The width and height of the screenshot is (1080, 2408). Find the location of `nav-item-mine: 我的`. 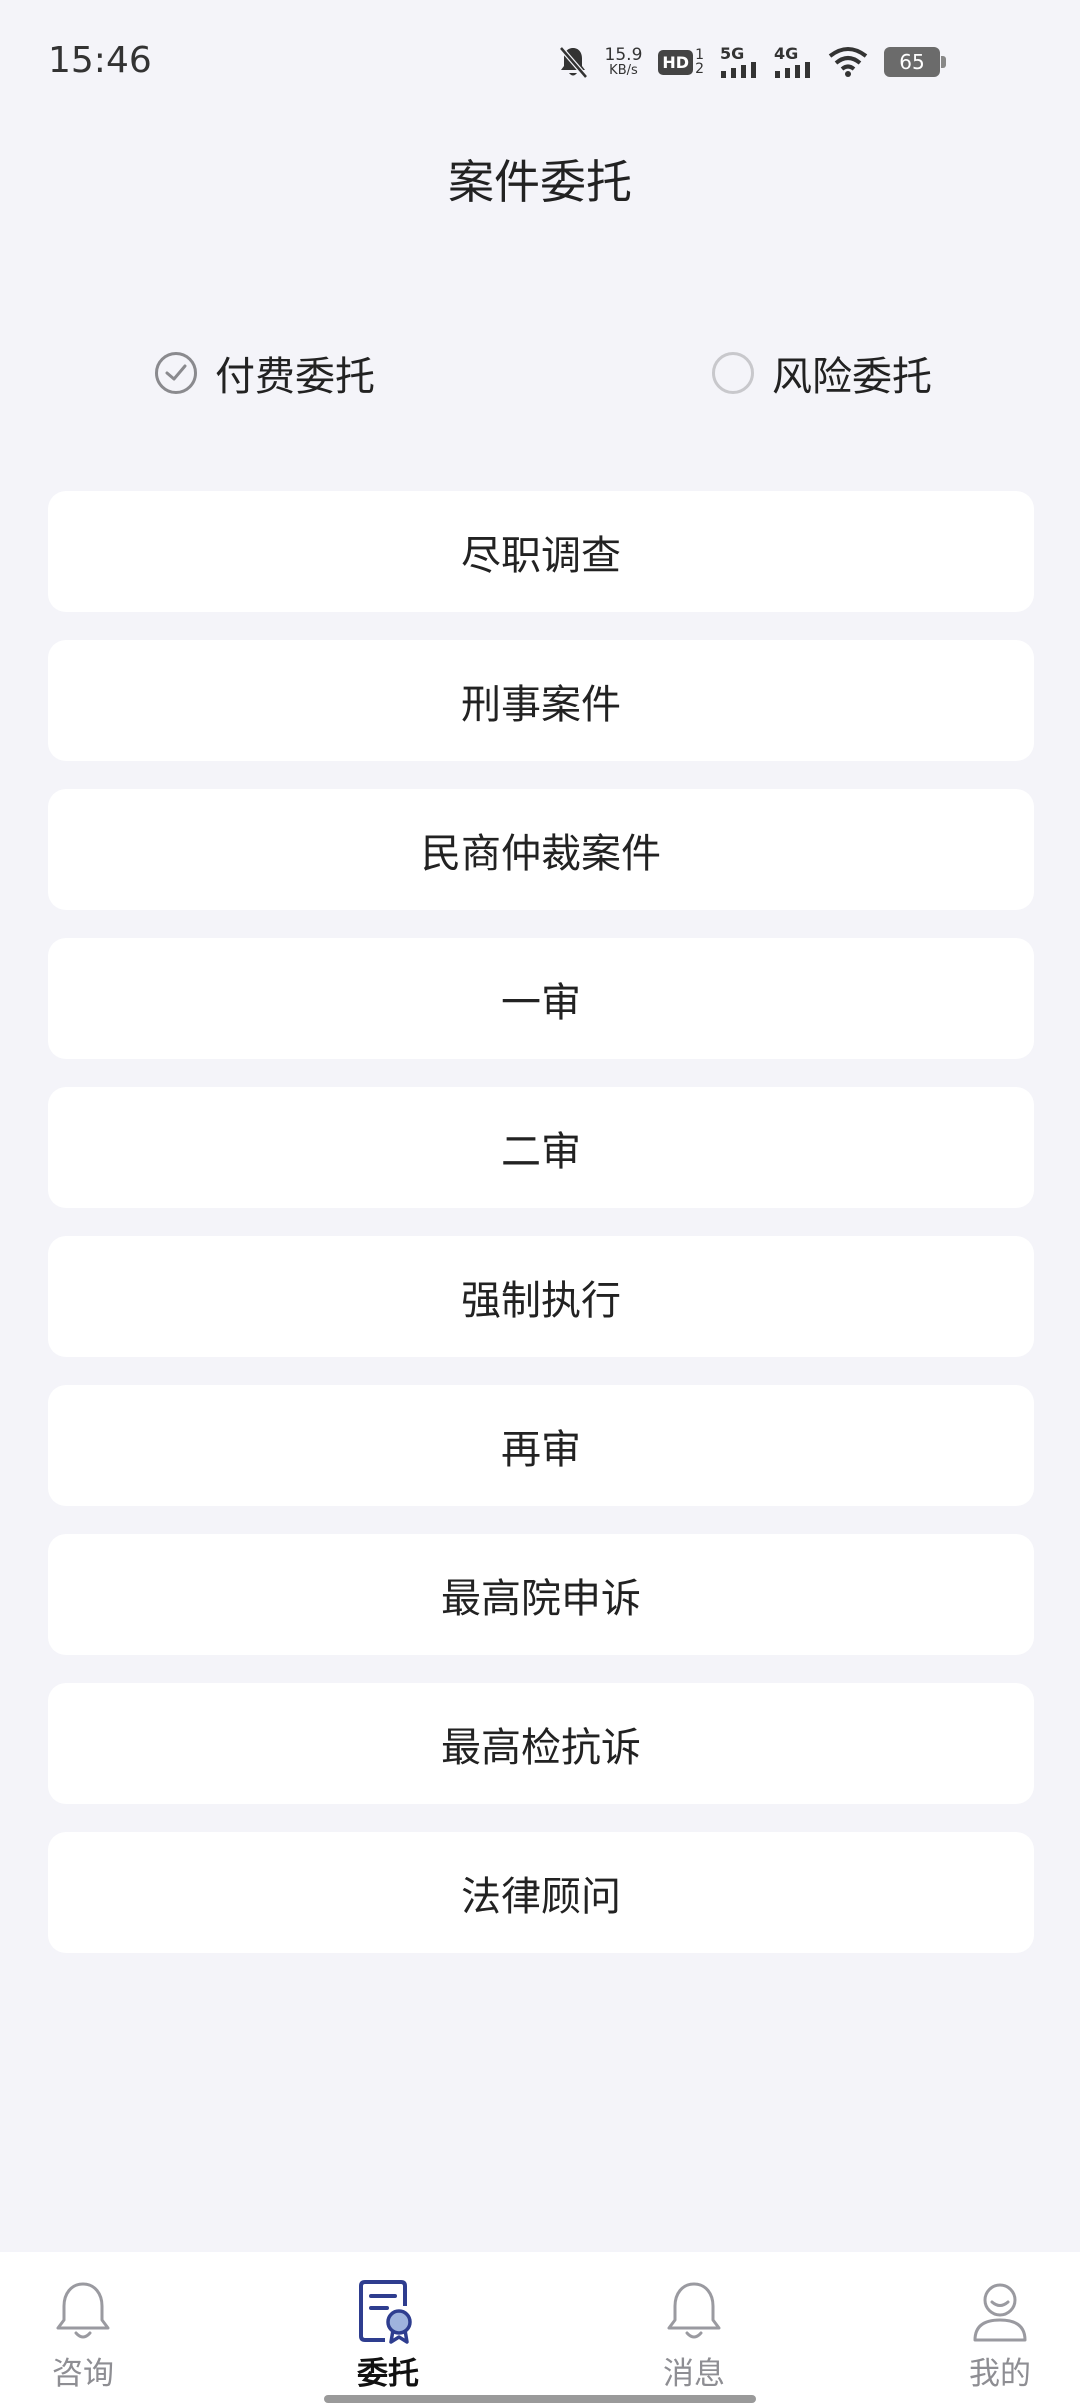

nav-item-mine: 我的 is located at coordinates (990, 2330).